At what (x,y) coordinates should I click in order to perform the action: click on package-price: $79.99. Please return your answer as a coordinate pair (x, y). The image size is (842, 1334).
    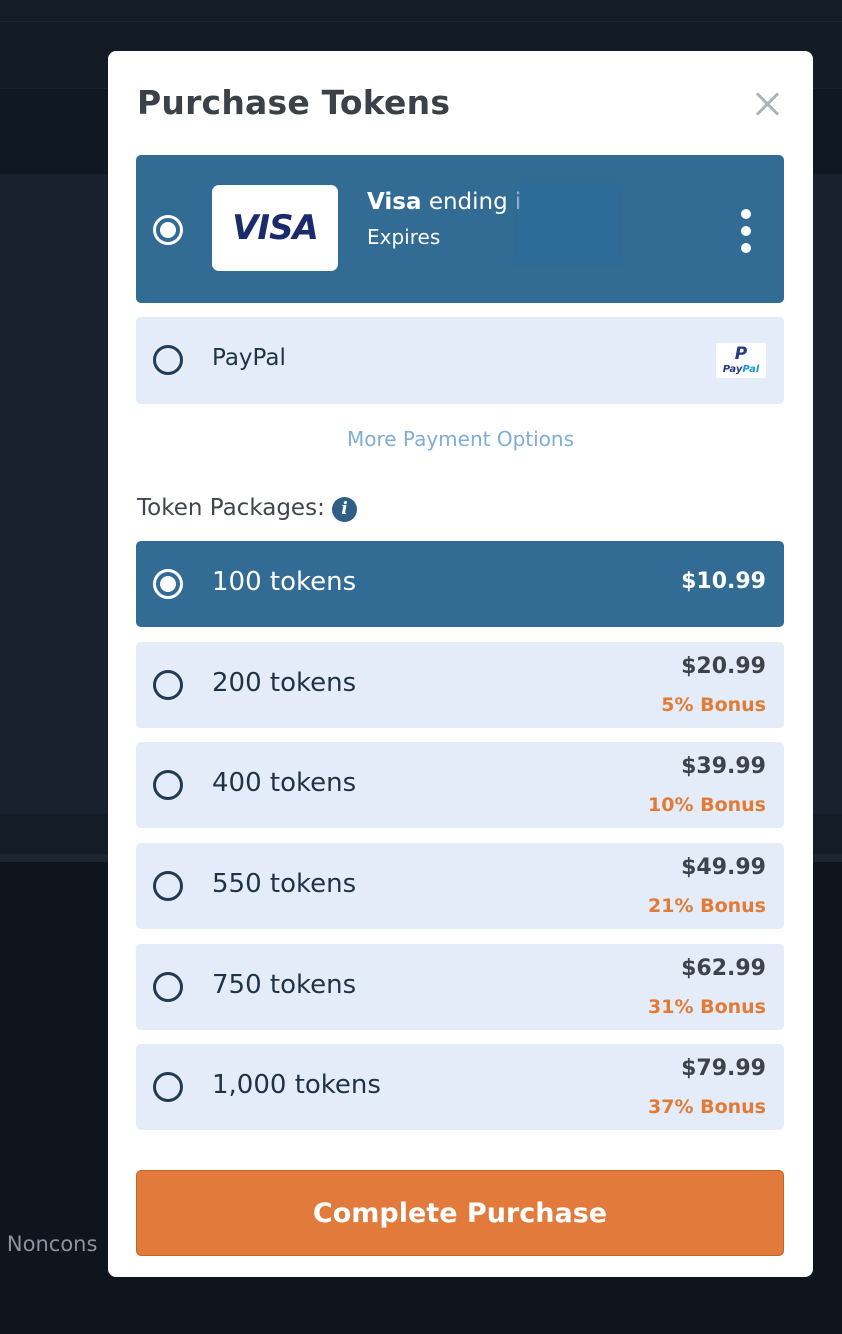
    Looking at the image, I should click on (723, 1068).